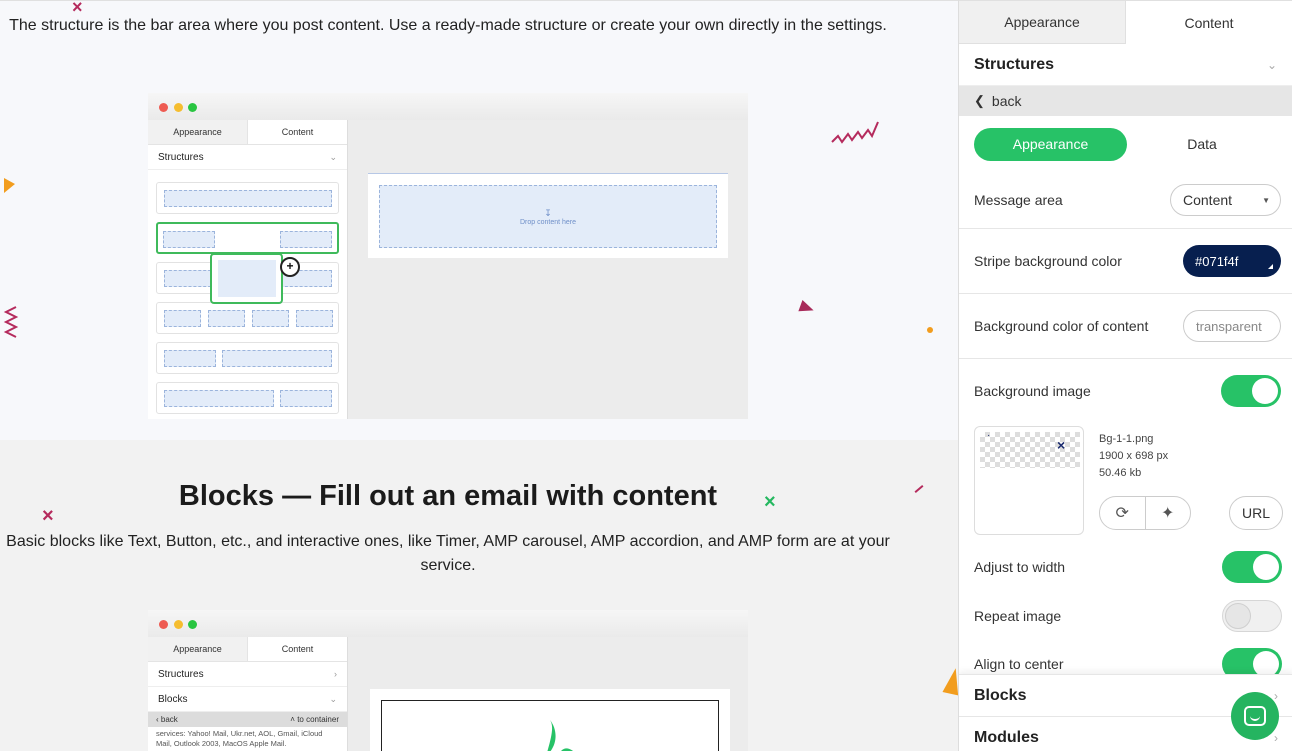  What do you see at coordinates (1252, 567) in the screenshot?
I see `adjust-width-toggle` at bounding box center [1252, 567].